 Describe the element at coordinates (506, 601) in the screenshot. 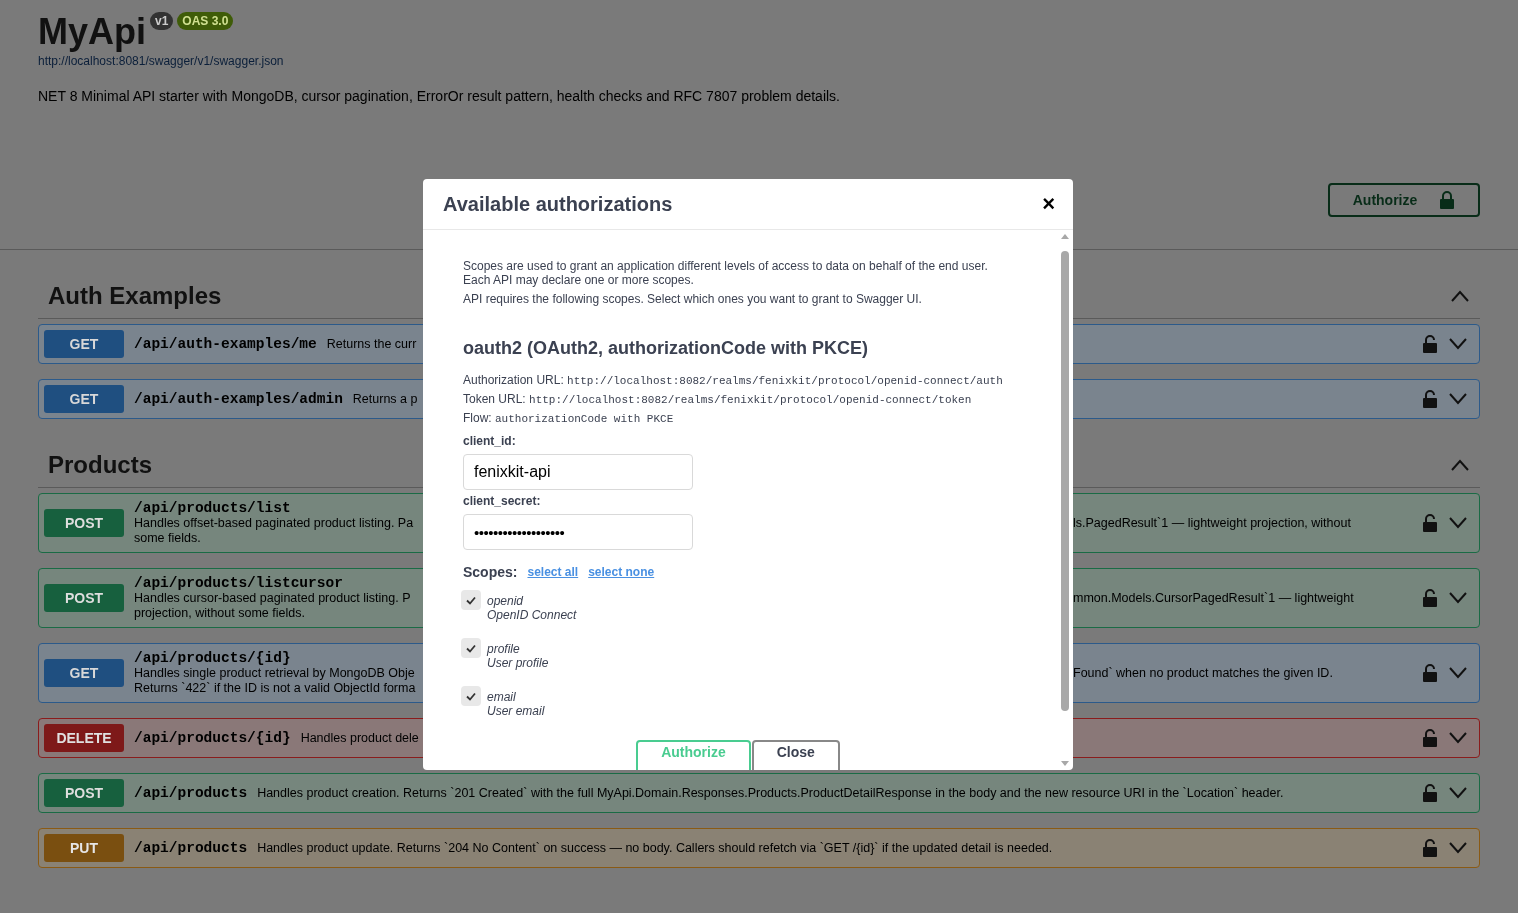

I see `scope-name: openid` at that location.